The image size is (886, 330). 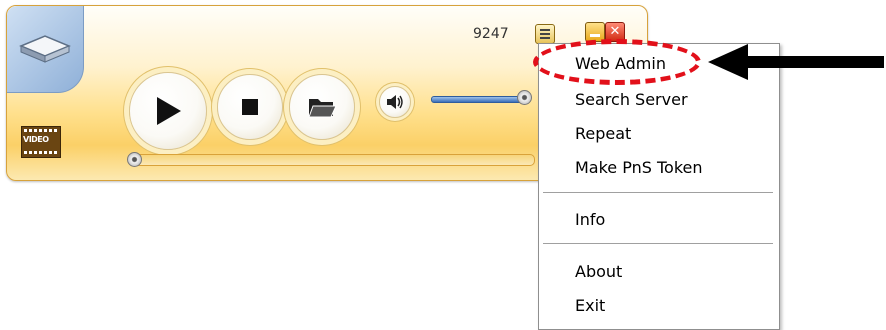 I want to click on open-button, so click(x=322, y=107).